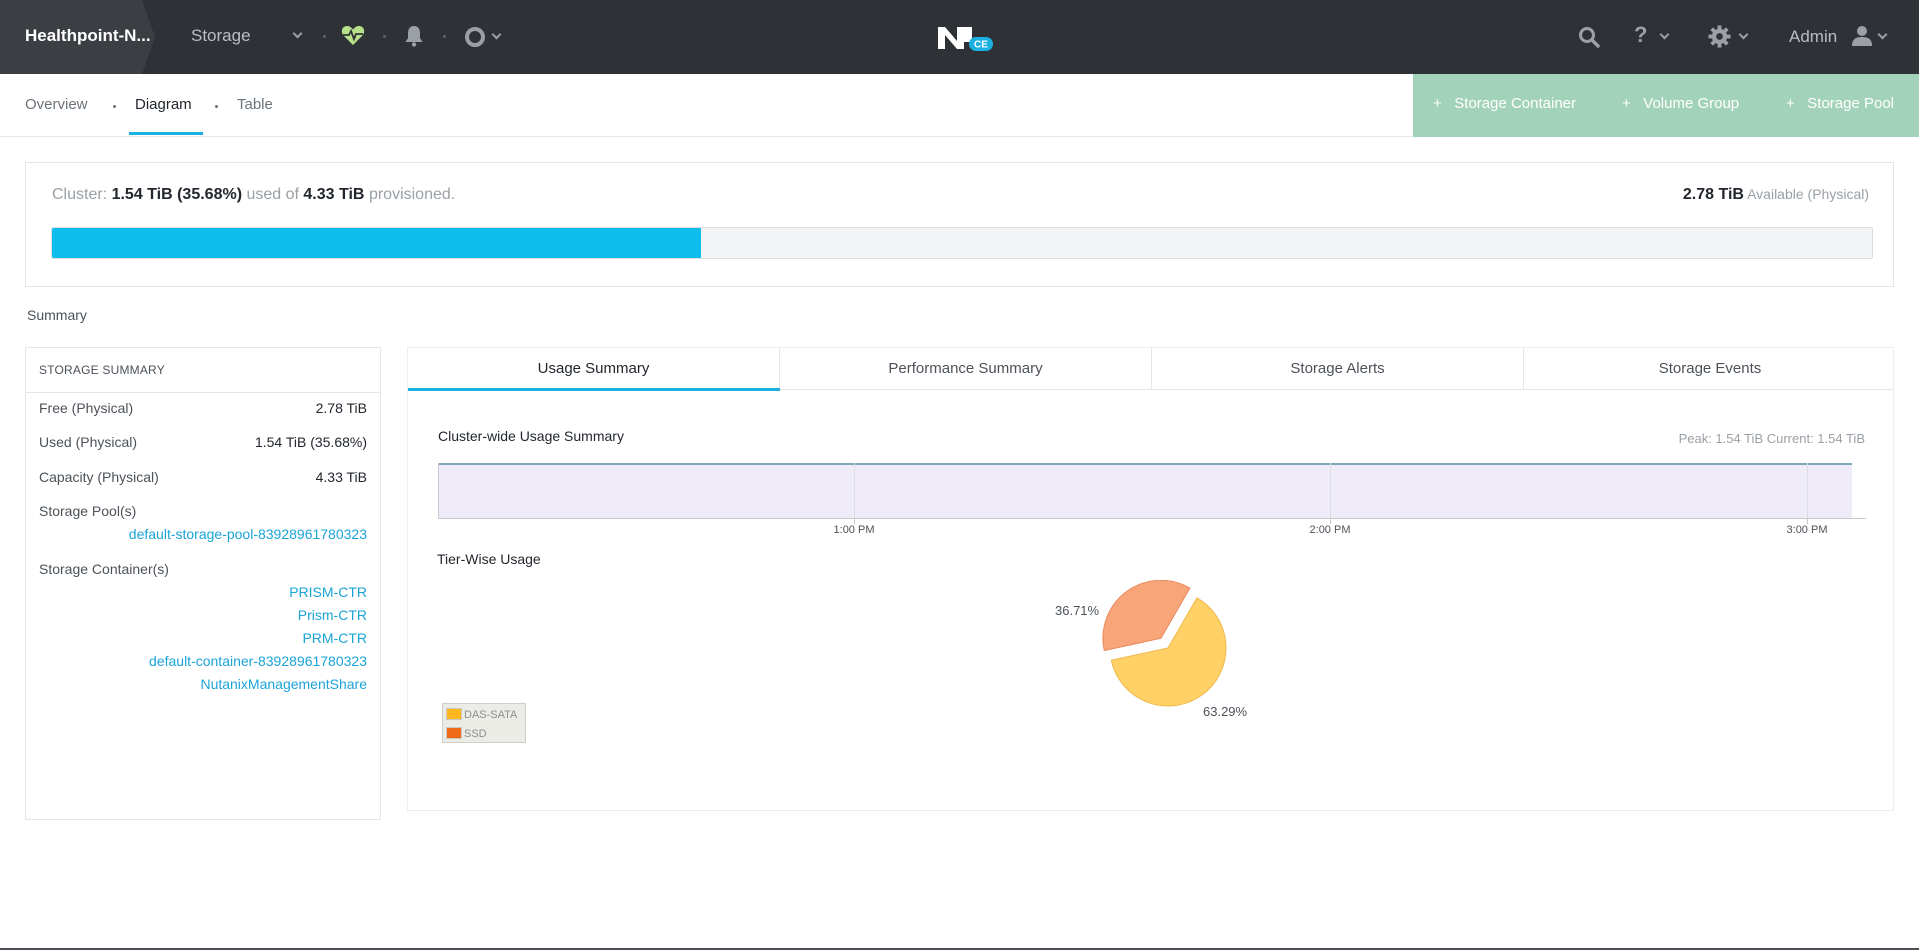 This screenshot has height=950, width=1919. Describe the element at coordinates (531, 436) in the screenshot. I see `cluster-wide-usage-title: Cluster-wide Usage Summary` at that location.